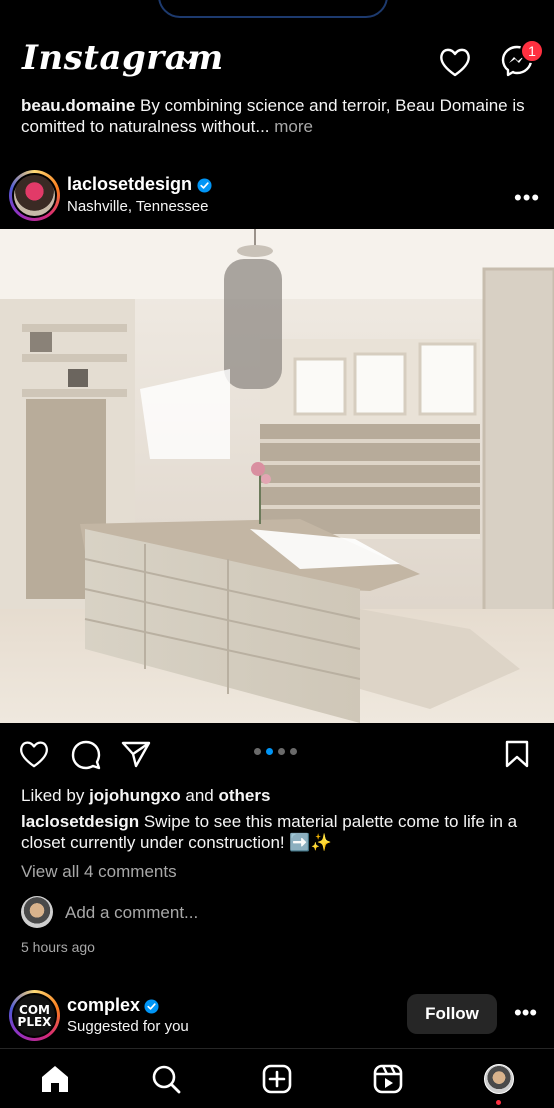 This screenshot has height=1108, width=554. What do you see at coordinates (135, 795) in the screenshot?
I see `liked-by-user: jojohungxo` at bounding box center [135, 795].